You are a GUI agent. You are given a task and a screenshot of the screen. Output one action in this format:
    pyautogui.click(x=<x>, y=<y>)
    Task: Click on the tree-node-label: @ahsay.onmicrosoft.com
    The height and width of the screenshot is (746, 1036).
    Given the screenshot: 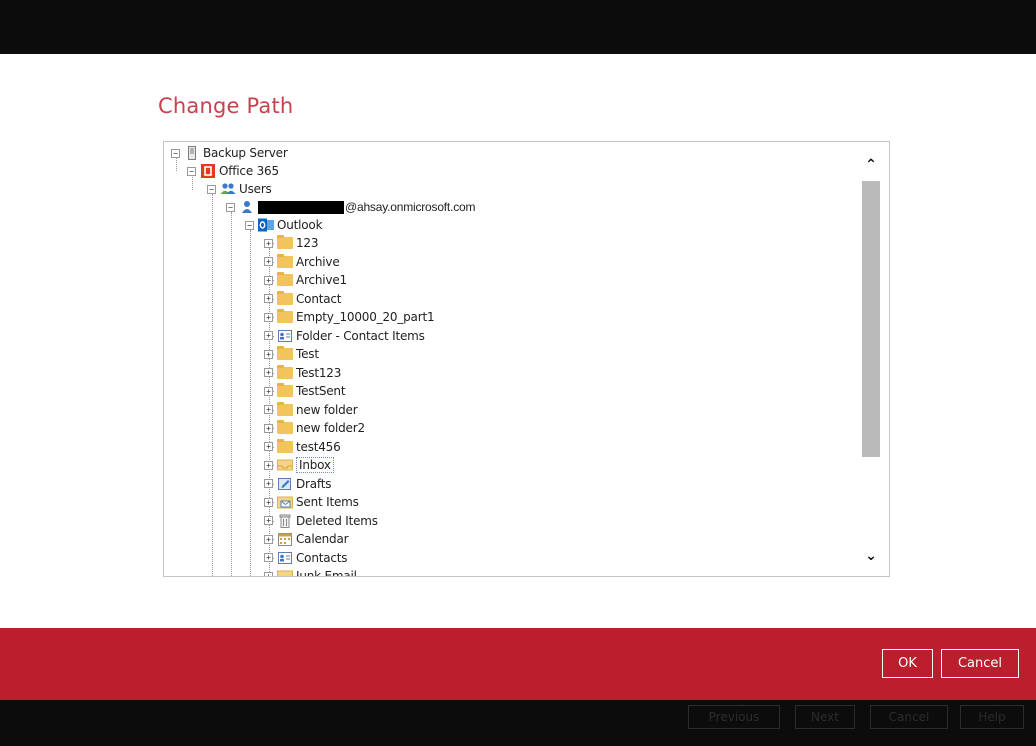 What is the action you would take?
    pyautogui.click(x=410, y=207)
    